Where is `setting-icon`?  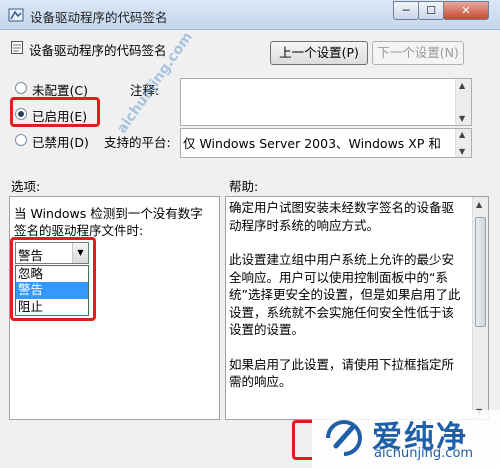
setting-icon is located at coordinates (17, 47).